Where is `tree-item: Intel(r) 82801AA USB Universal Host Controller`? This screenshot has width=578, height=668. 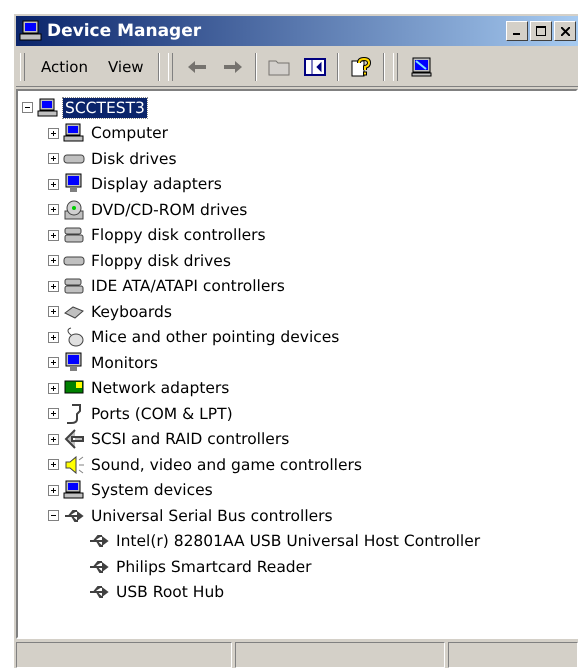
tree-item: Intel(r) 82801AA USB Universal Host Controller is located at coordinates (298, 541).